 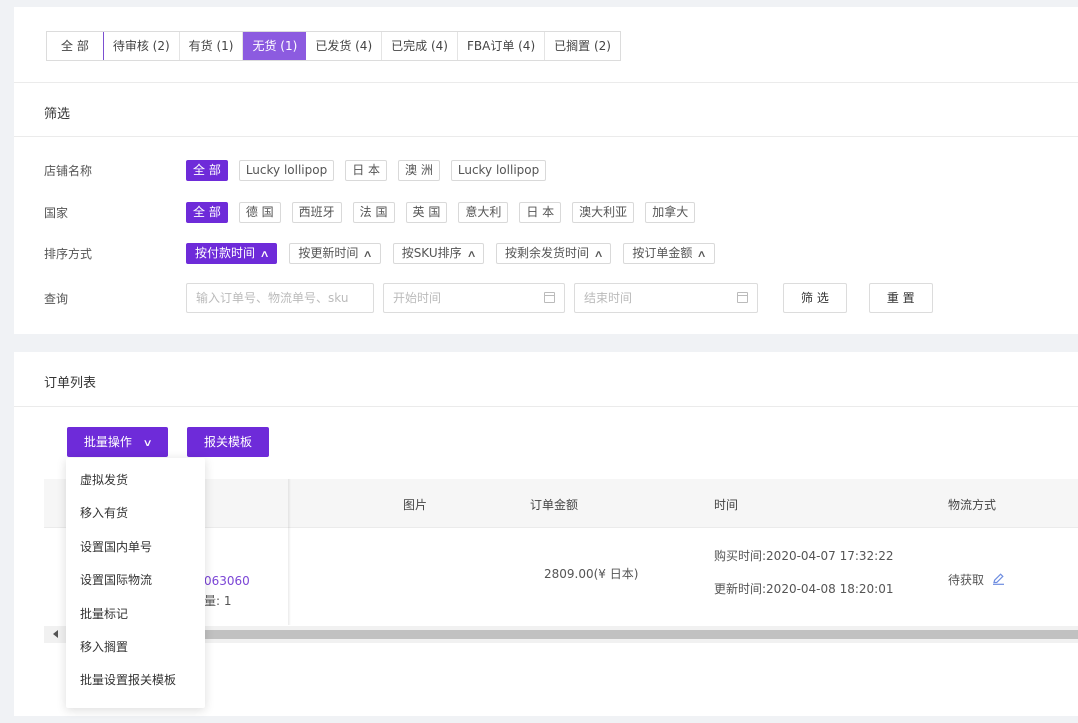 I want to click on column-header-time: 时间, so click(x=726, y=505).